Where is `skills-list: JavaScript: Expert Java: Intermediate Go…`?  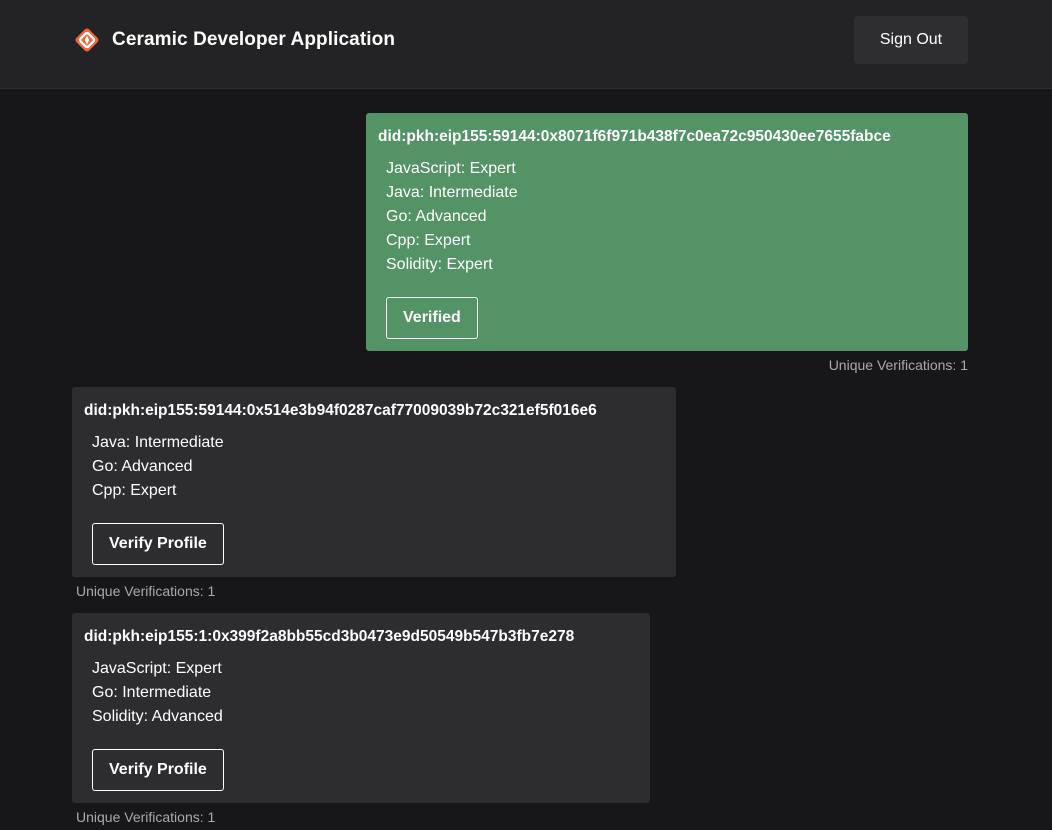 skills-list: JavaScript: Expert Java: Intermediate Go… is located at coordinates (667, 217).